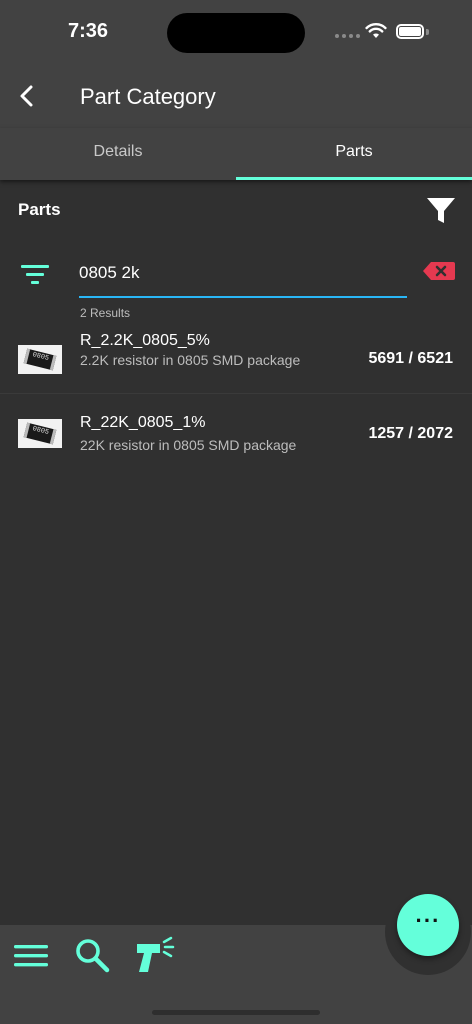 This screenshot has height=1024, width=472. I want to click on part-name: R_2.2K_0805_5%, so click(145, 340).